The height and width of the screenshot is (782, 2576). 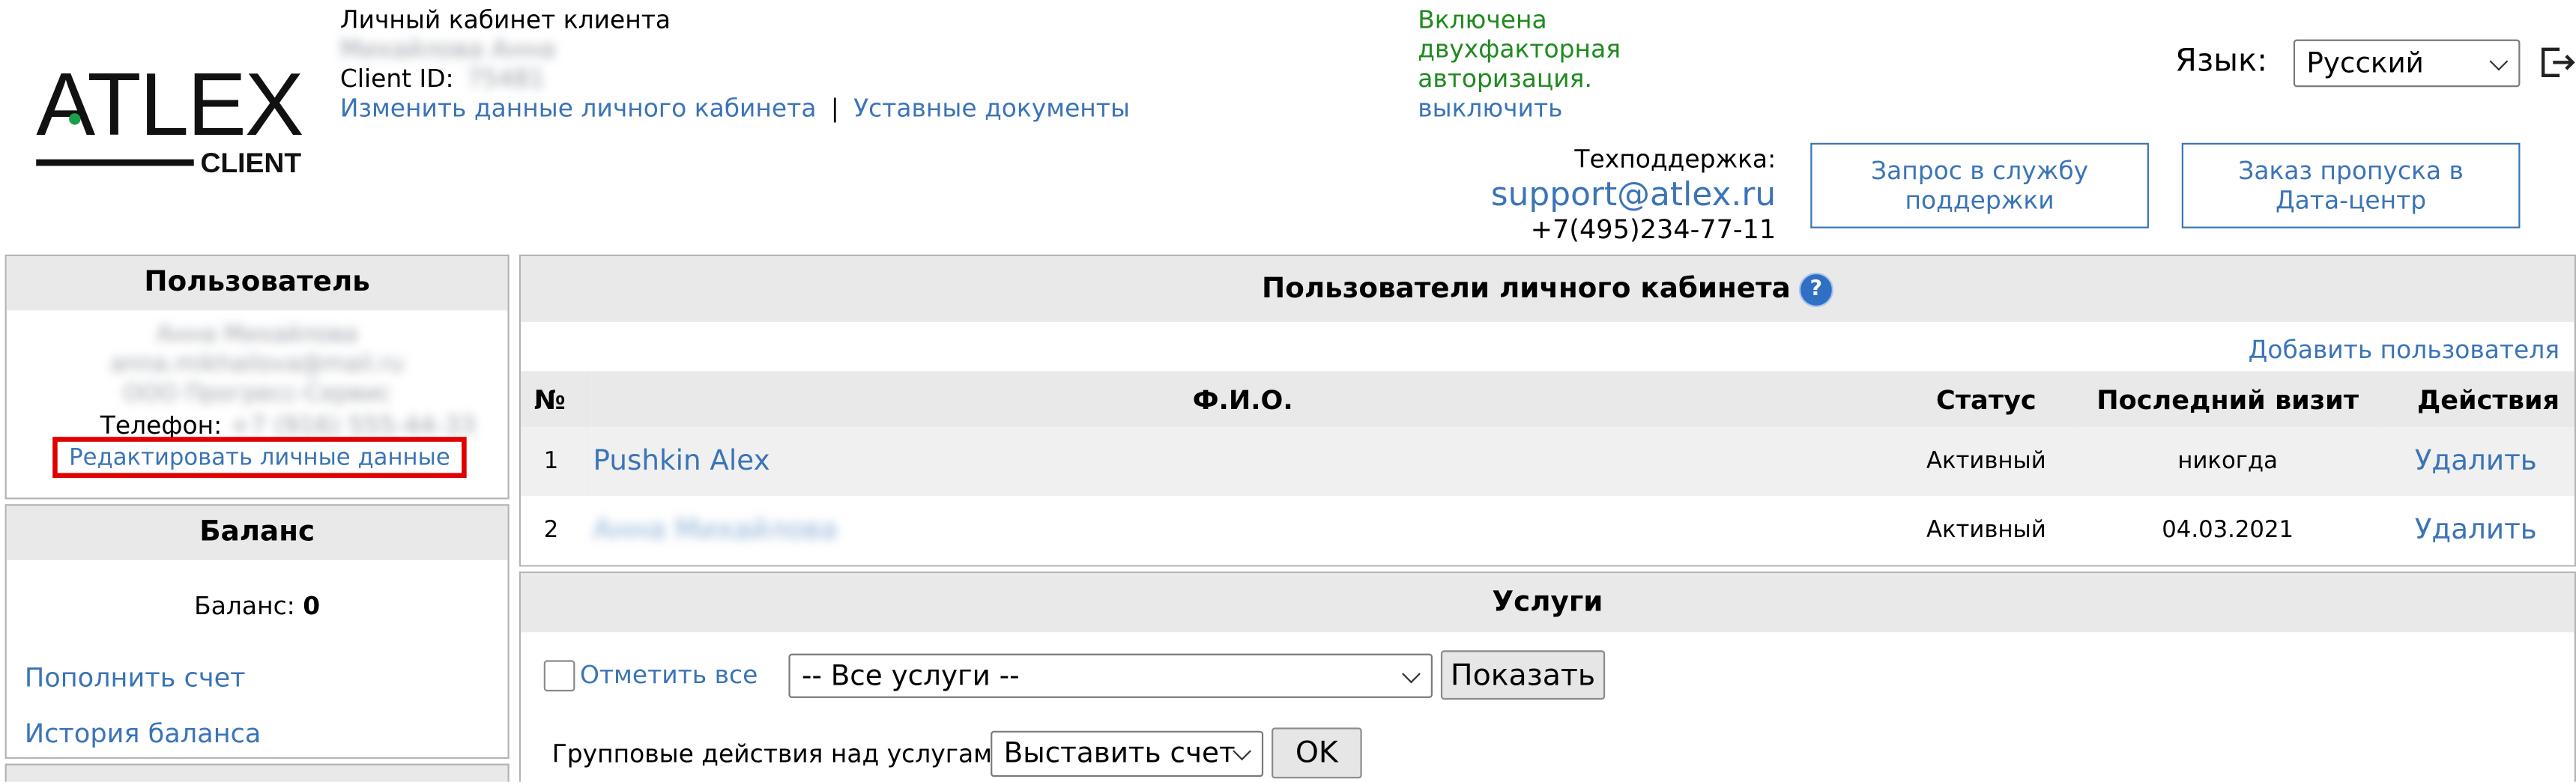 I want to click on language-select-value: Русский, so click(x=2365, y=63).